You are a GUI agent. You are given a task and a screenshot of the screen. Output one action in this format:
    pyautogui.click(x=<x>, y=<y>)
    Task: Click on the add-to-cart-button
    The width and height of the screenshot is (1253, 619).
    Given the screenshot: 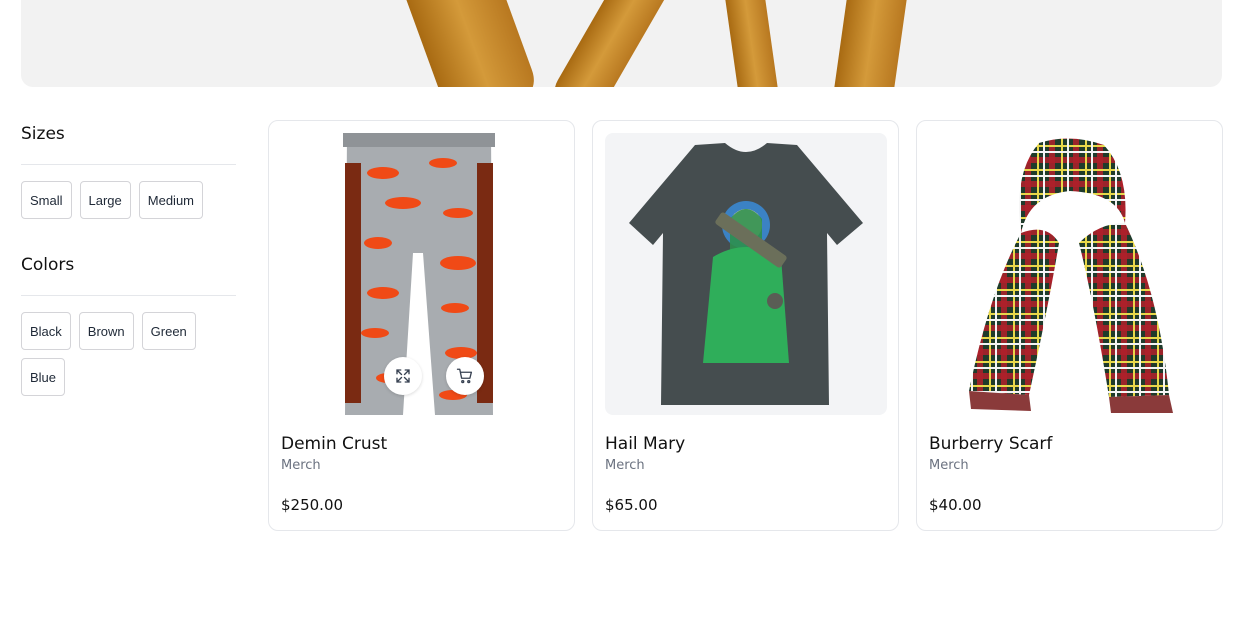 What is the action you would take?
    pyautogui.click(x=465, y=376)
    